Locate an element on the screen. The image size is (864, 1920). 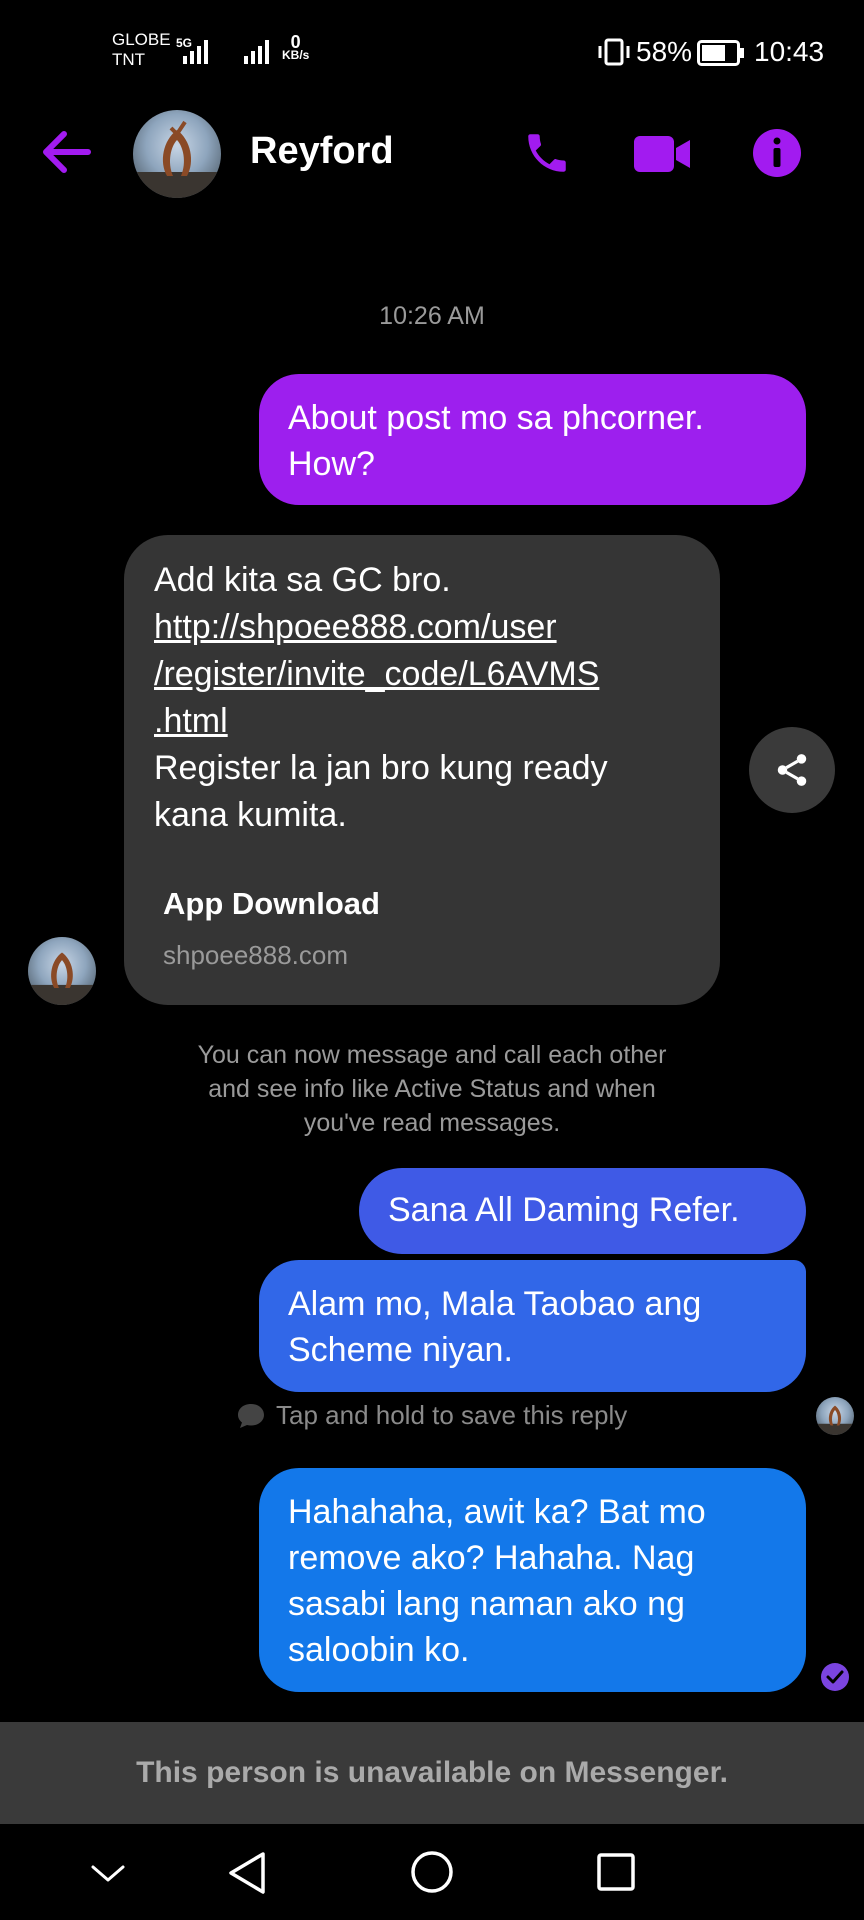
system-nav-bar is located at coordinates (432, 1872).